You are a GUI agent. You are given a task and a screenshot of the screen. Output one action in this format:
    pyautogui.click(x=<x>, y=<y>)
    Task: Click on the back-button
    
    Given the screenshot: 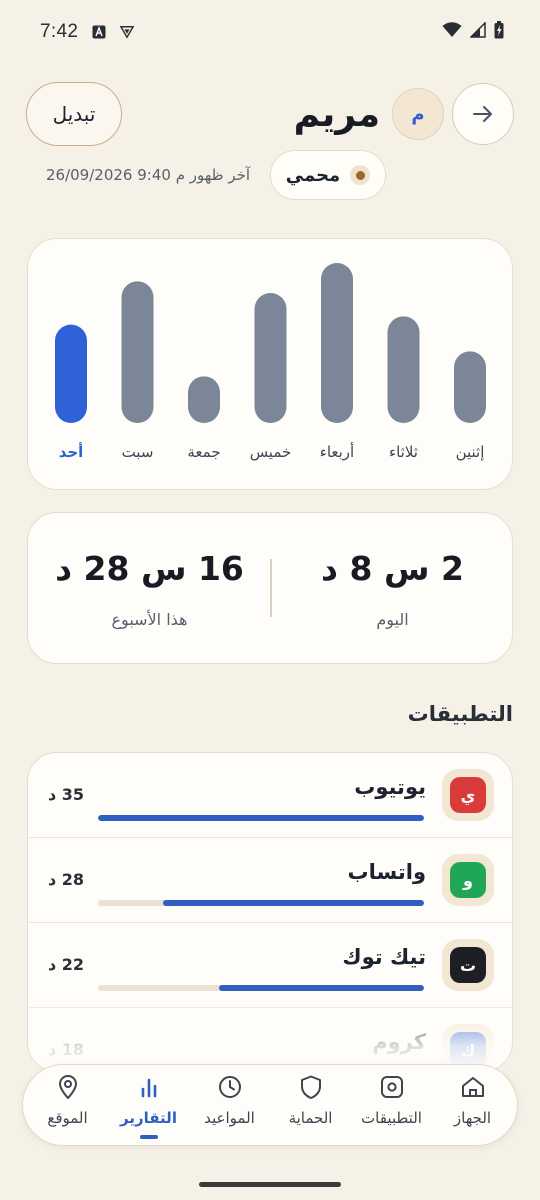 What is the action you would take?
    pyautogui.click(x=483, y=114)
    